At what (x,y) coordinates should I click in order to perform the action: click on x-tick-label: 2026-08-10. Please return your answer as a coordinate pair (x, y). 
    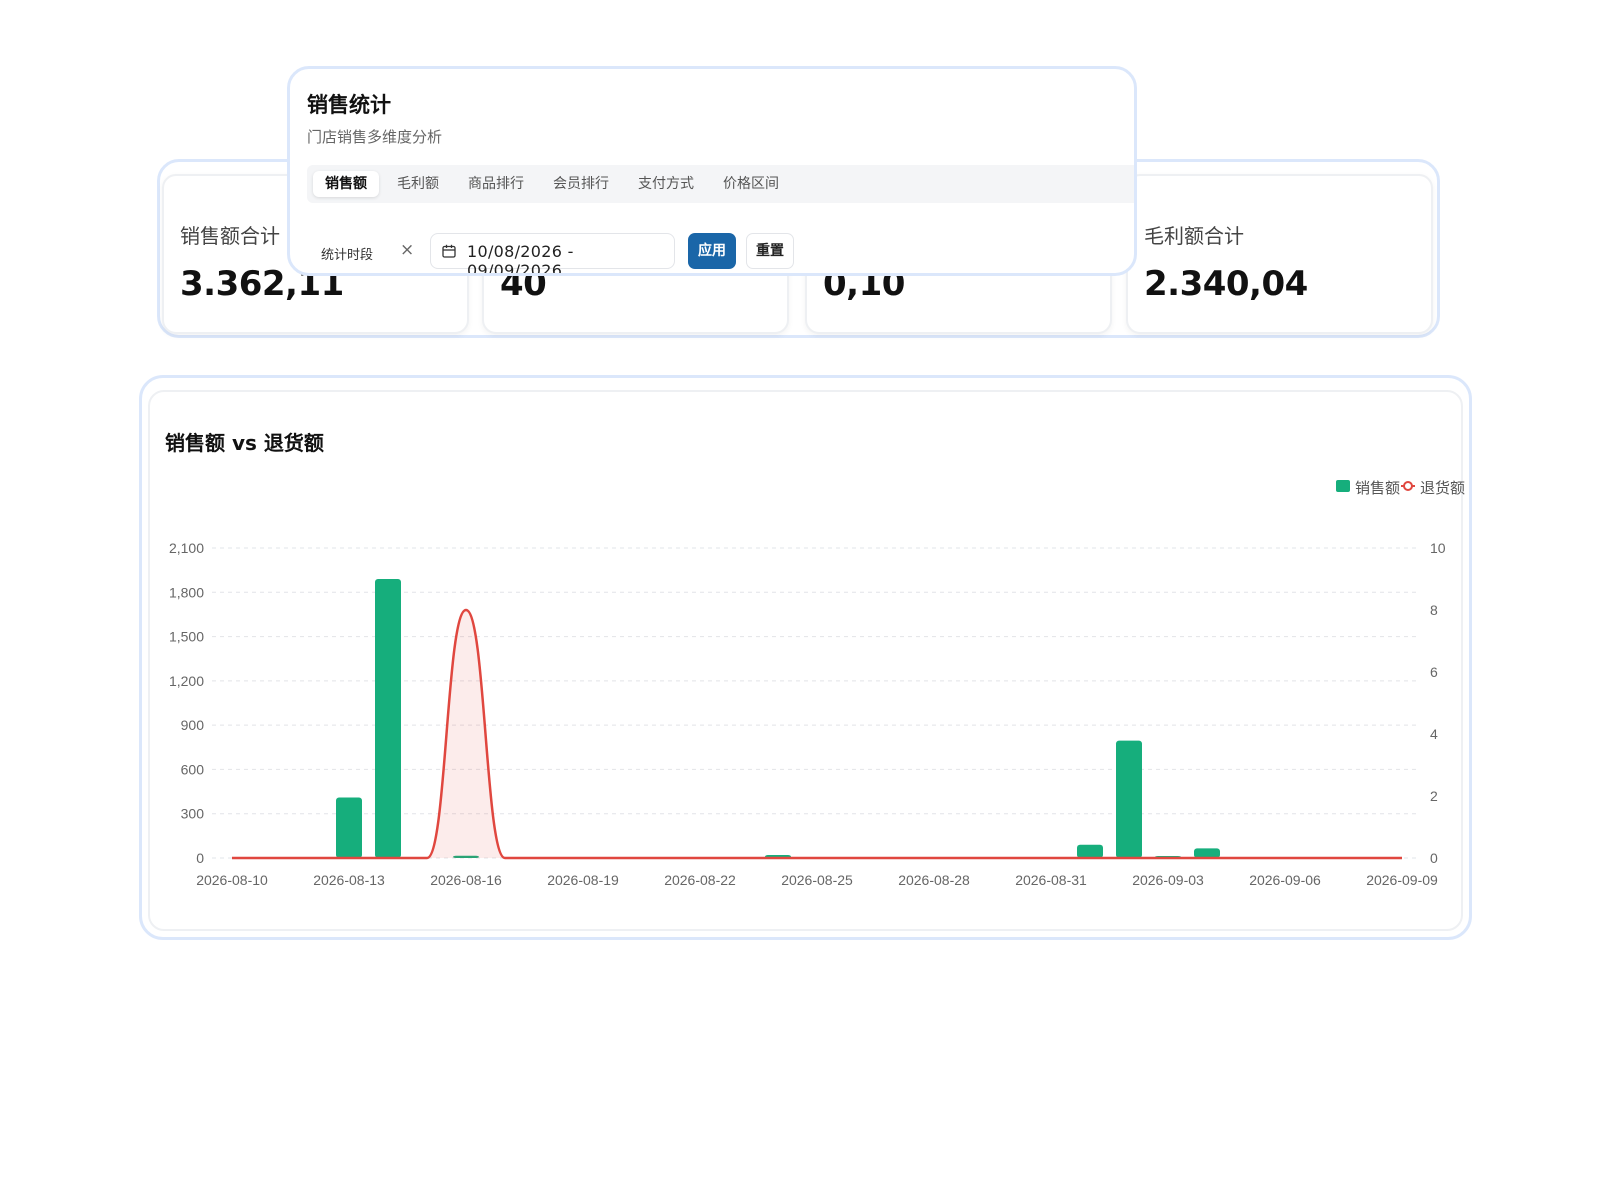
    Looking at the image, I should click on (232, 880).